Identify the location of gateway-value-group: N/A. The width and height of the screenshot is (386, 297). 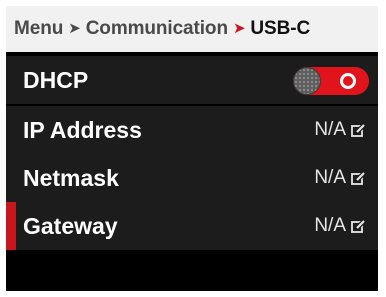
(340, 226).